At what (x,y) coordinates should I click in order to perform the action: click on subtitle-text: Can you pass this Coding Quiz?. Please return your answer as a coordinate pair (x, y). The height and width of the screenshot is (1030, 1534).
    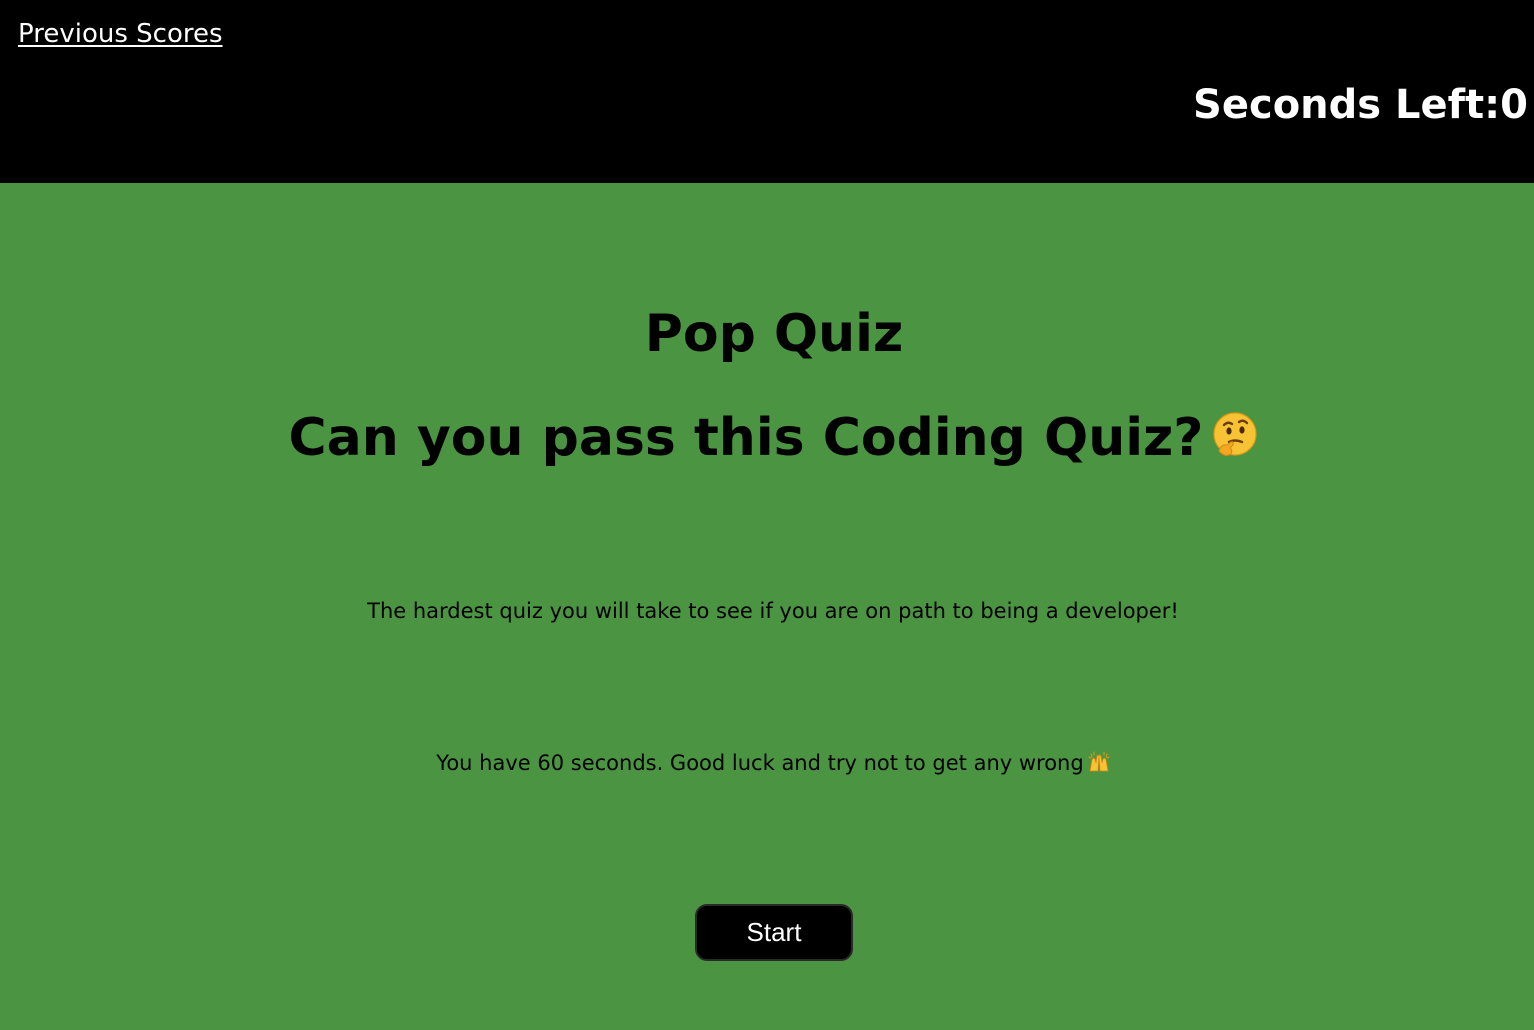
    Looking at the image, I should click on (746, 438).